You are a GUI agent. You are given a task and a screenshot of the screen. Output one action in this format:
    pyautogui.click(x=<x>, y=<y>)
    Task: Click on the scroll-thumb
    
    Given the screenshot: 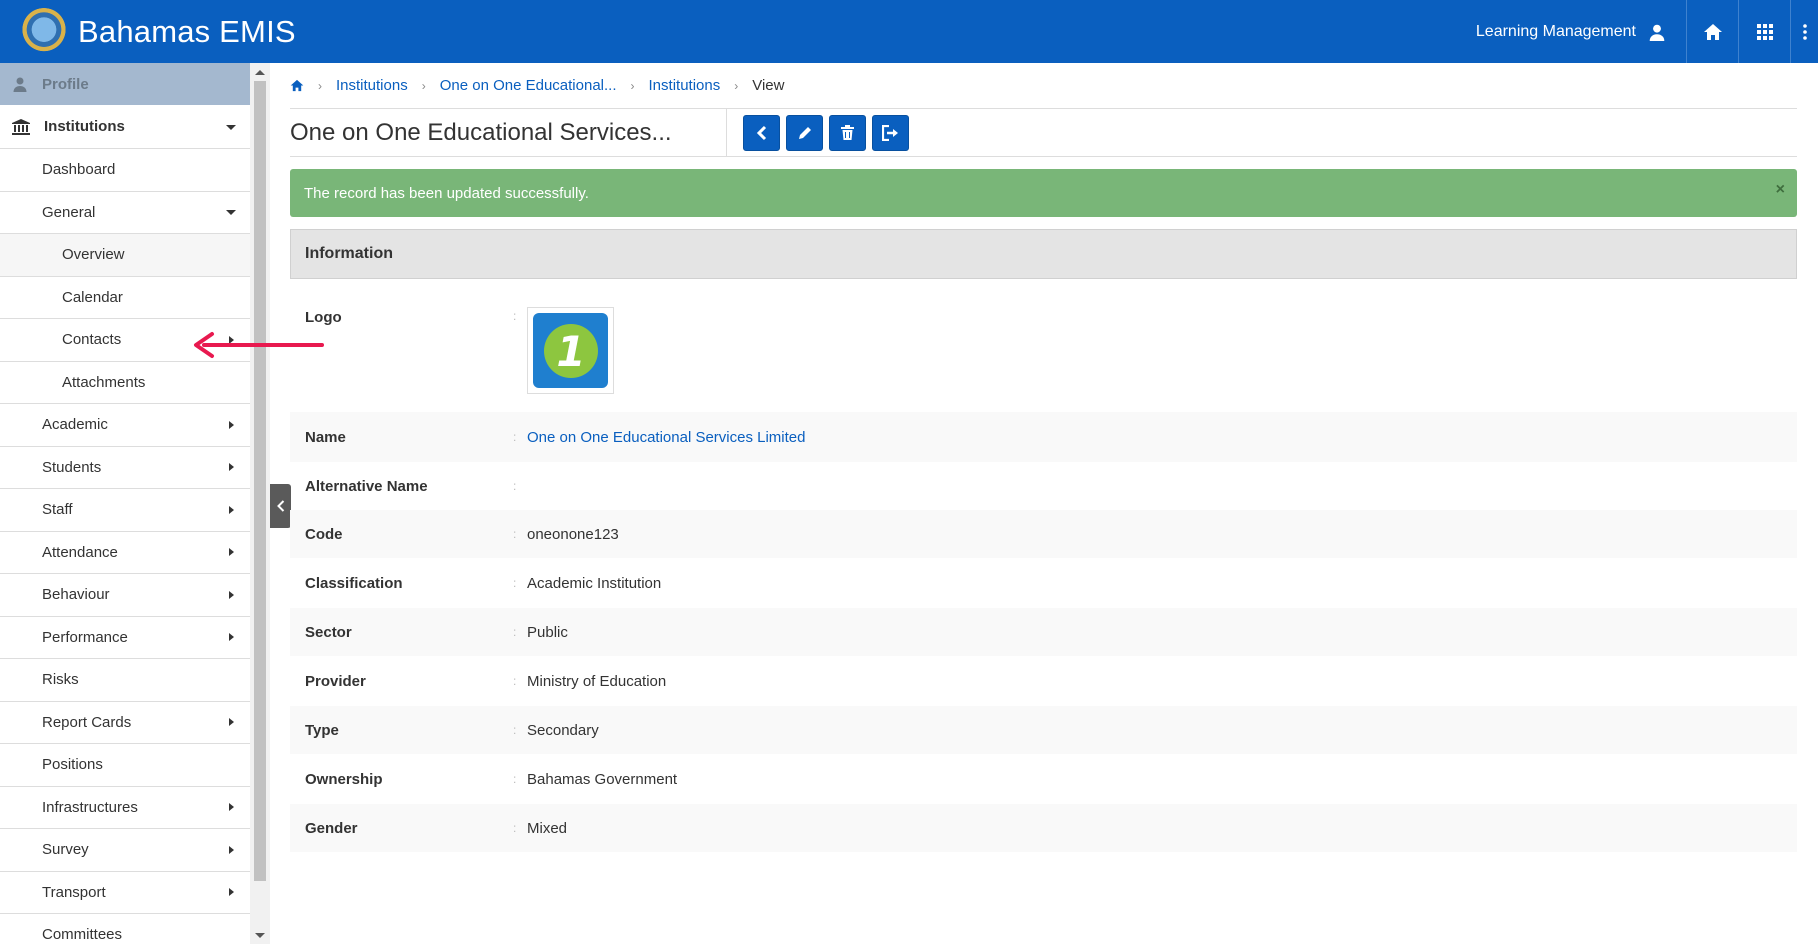 What is the action you would take?
    pyautogui.click(x=260, y=481)
    